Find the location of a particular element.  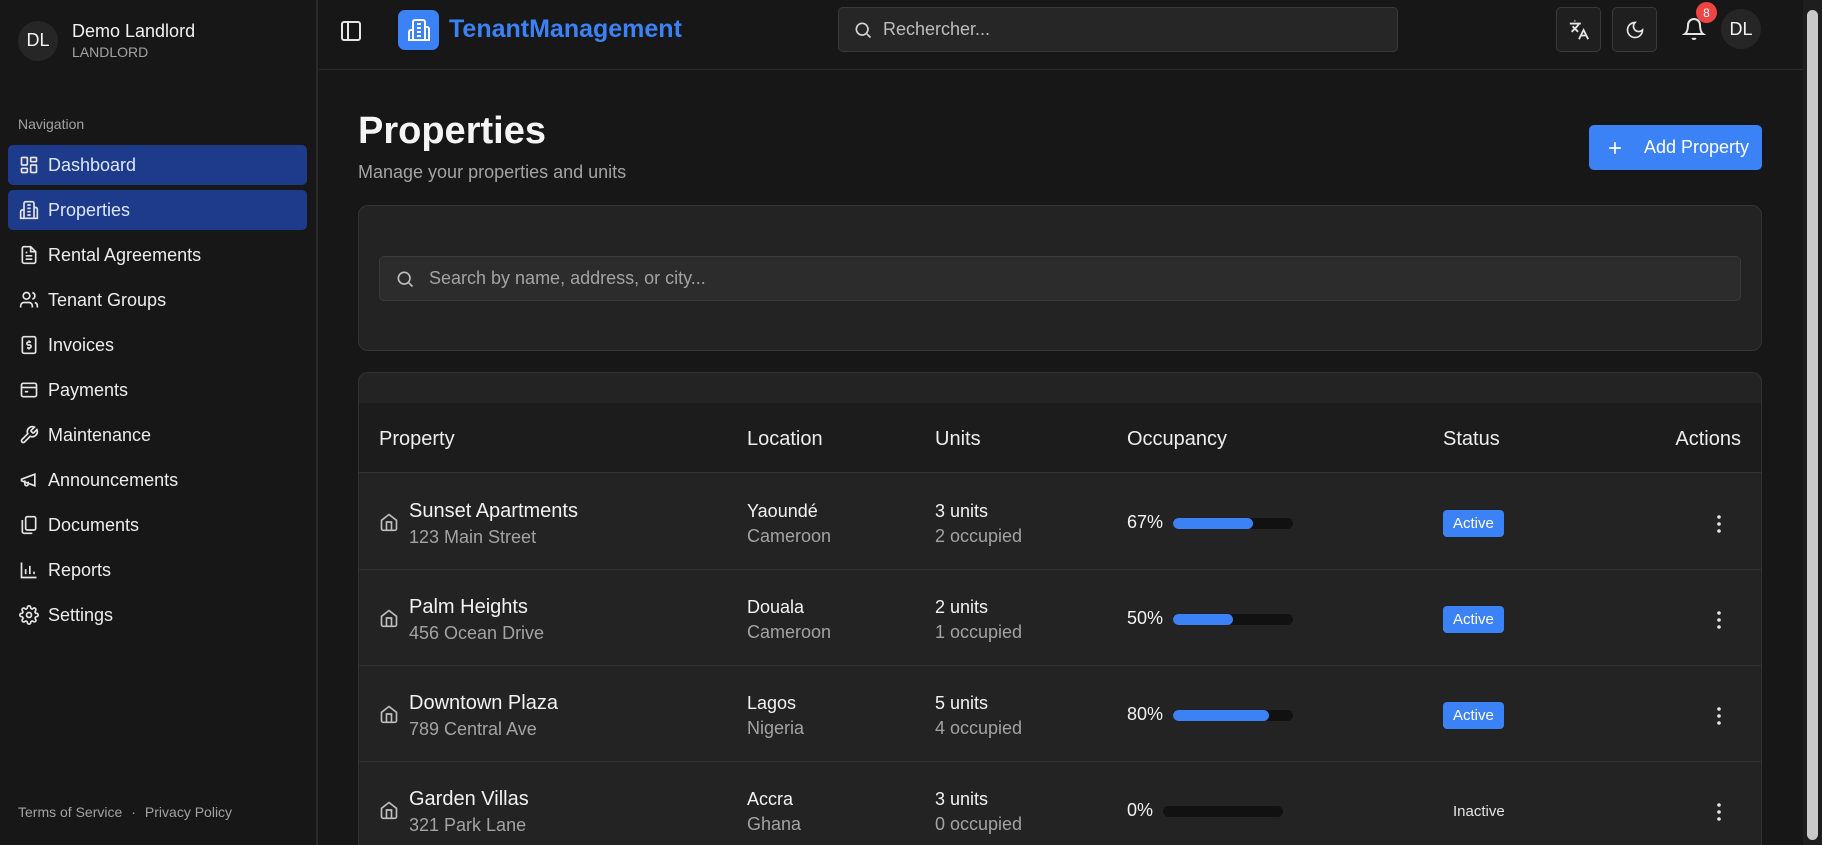

header-avatar: DL is located at coordinates (1741, 29).